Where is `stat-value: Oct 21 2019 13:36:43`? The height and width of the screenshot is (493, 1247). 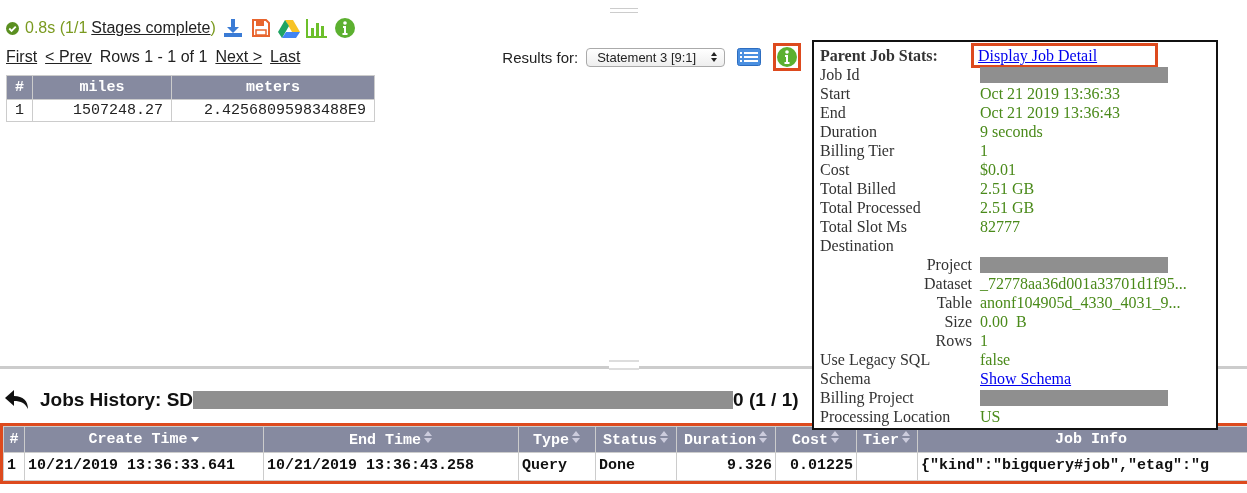 stat-value: Oct 21 2019 13:36:43 is located at coordinates (1050, 112).